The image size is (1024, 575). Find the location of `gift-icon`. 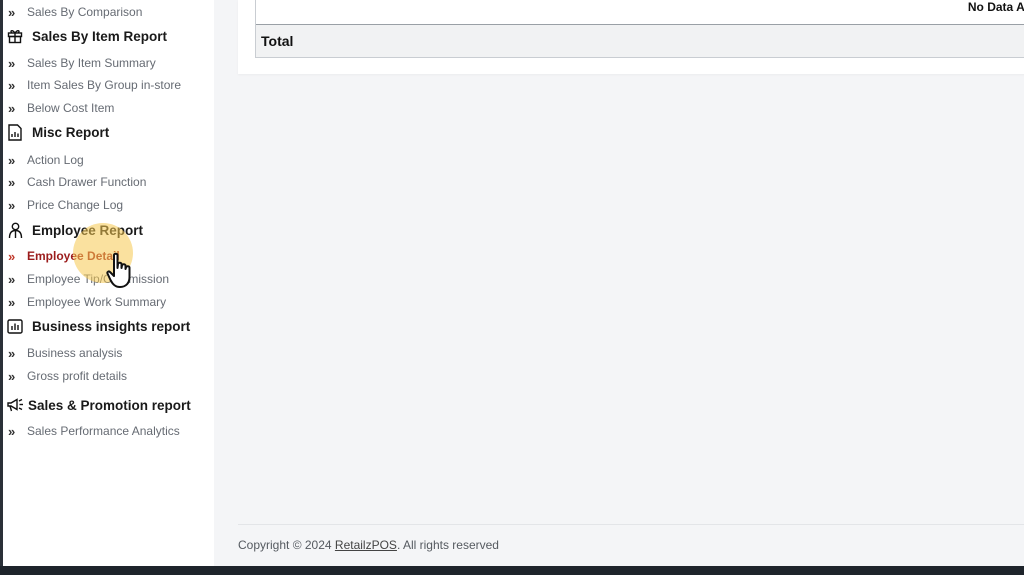

gift-icon is located at coordinates (15, 36).